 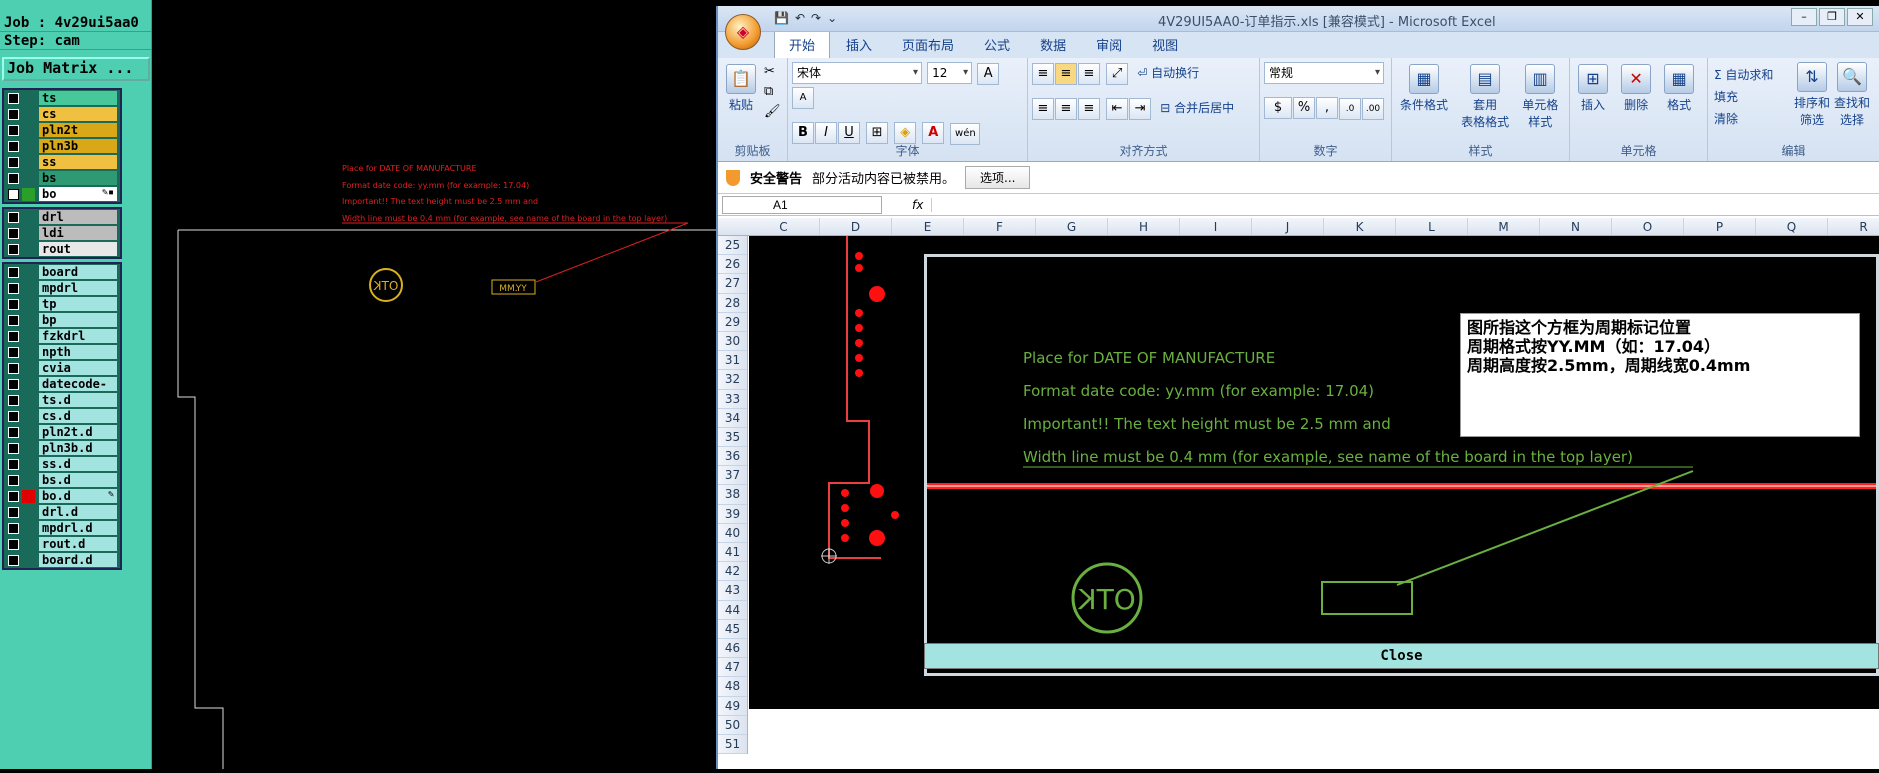 What do you see at coordinates (1216, 226) in the screenshot?
I see `column-header: I` at bounding box center [1216, 226].